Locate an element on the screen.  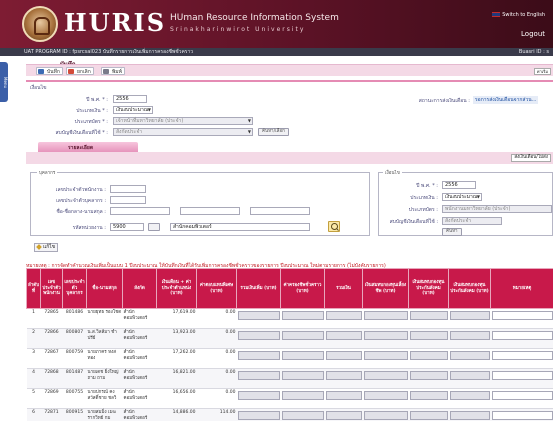
details-toolbar: ส่งเงินเดือน/ไม่ส่ง is located at coordinates (289, 158).